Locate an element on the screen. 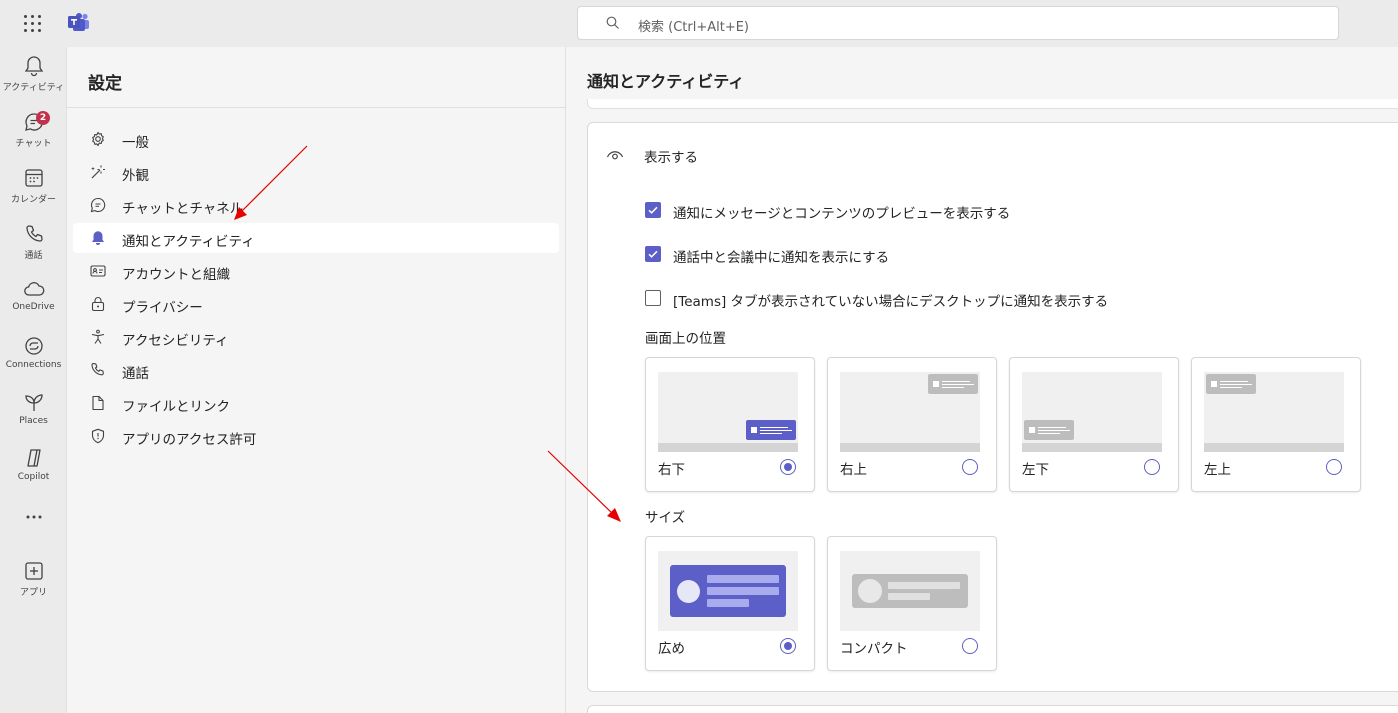 This screenshot has width=1398, height=713. more-apps-button is located at coordinates (33, 521).